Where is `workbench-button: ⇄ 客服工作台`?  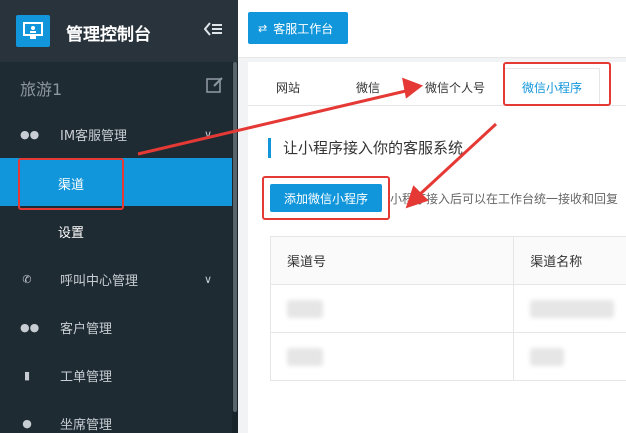 workbench-button: ⇄ 客服工作台 is located at coordinates (298, 28).